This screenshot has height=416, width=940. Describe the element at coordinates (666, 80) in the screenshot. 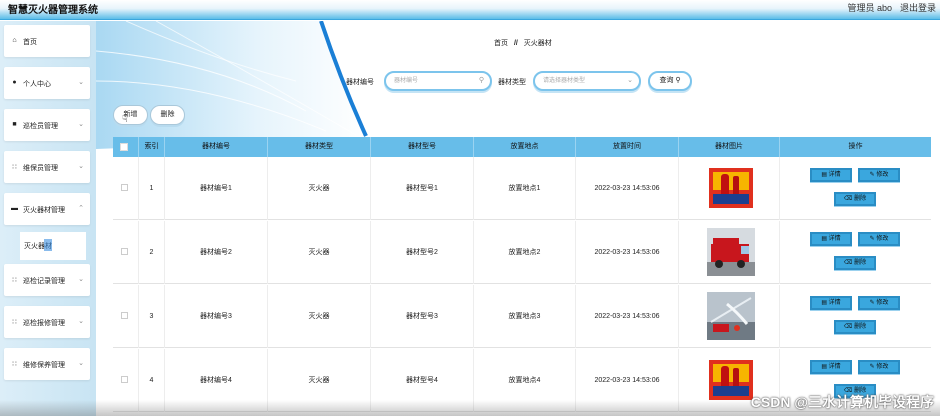

I see `query-button-label: 查询` at that location.